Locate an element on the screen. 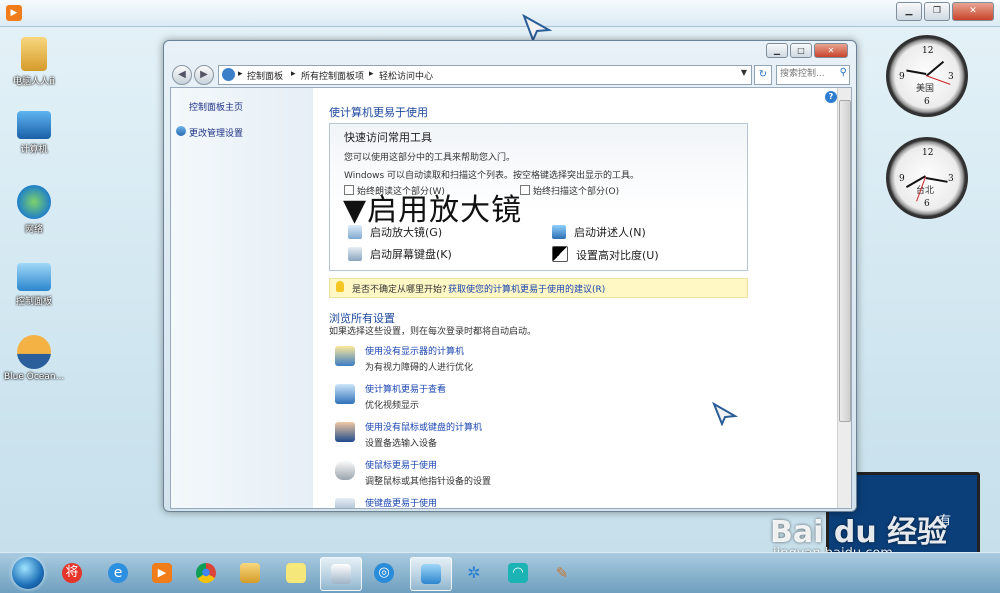 Image resolution: width=1000 pixels, height=593 pixels. taskbar-app-sticky-notes is located at coordinates (296, 573).